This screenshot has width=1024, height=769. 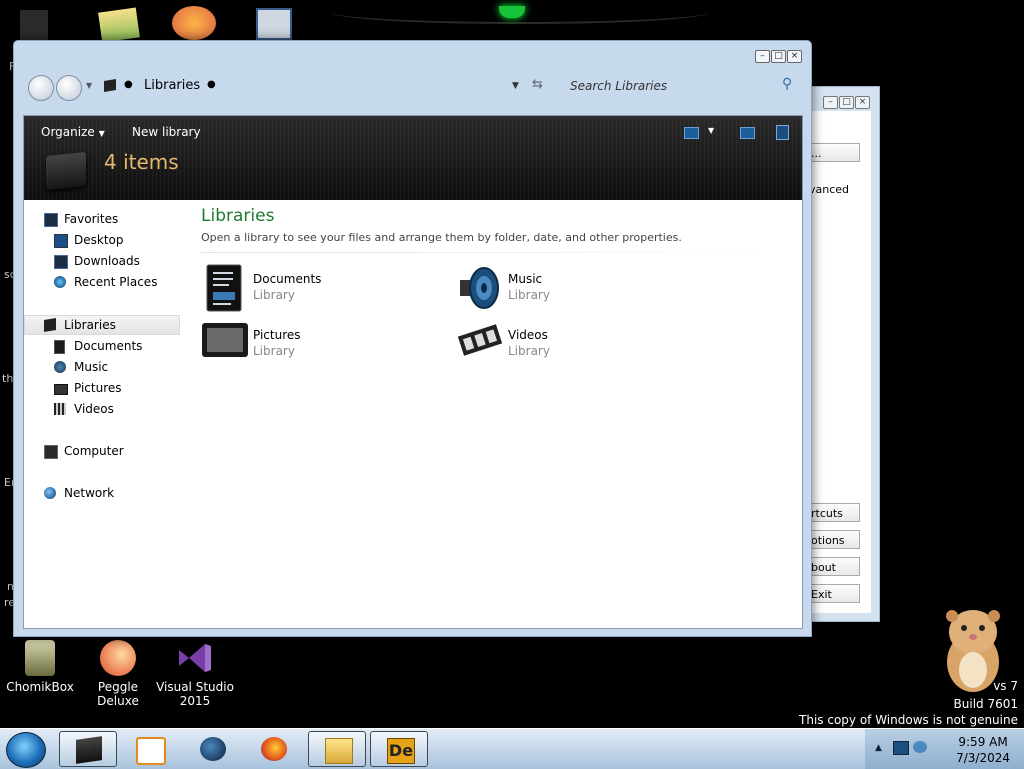 I want to click on background-window-body: ... vanced rtcuts otions bout Exit, so click(x=840, y=362).